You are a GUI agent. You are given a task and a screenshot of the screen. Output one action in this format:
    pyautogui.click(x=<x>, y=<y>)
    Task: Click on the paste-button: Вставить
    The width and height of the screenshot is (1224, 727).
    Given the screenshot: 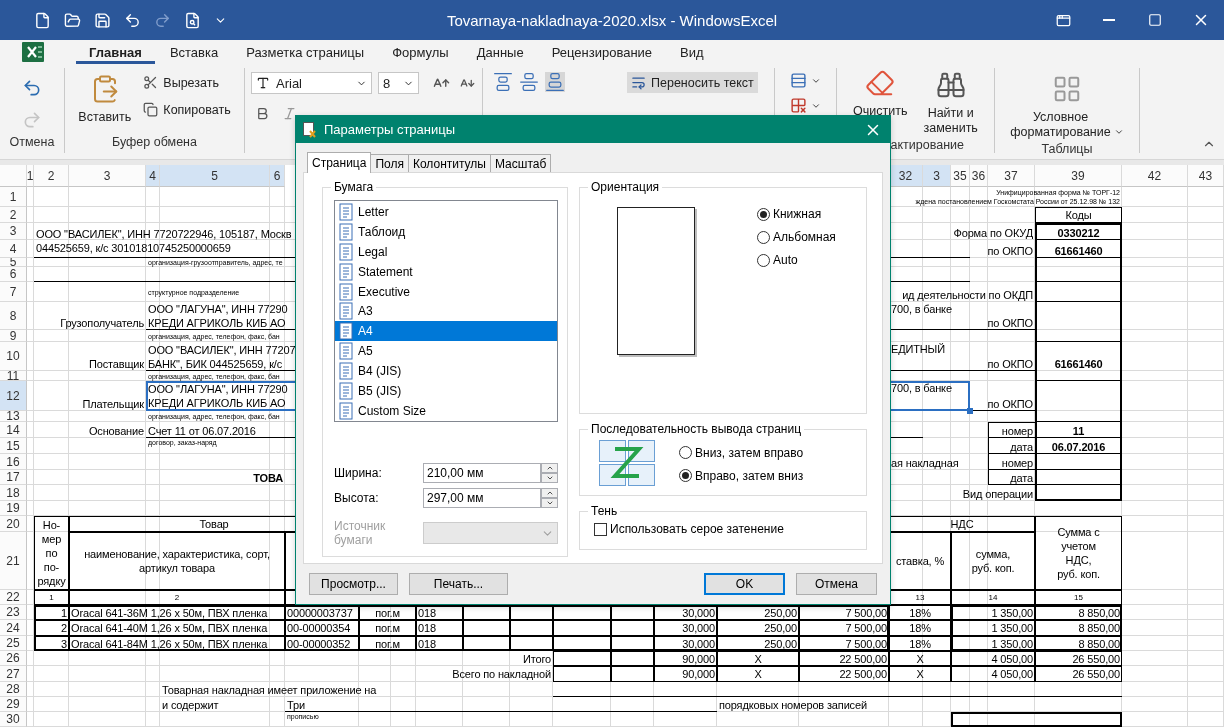 What is the action you would take?
    pyautogui.click(x=105, y=99)
    